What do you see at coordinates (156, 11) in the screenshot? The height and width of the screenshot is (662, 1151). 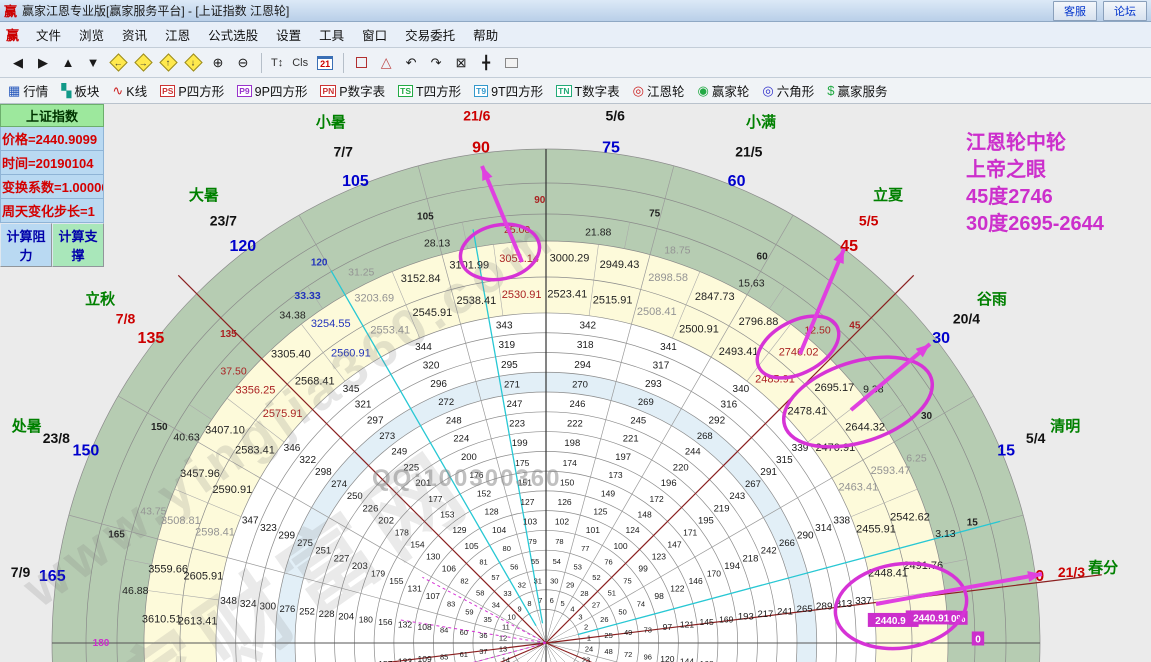 I see `window-title: 赢家江恩专业版[赢家服务平台] - [上证指数 江恩轮]` at bounding box center [156, 11].